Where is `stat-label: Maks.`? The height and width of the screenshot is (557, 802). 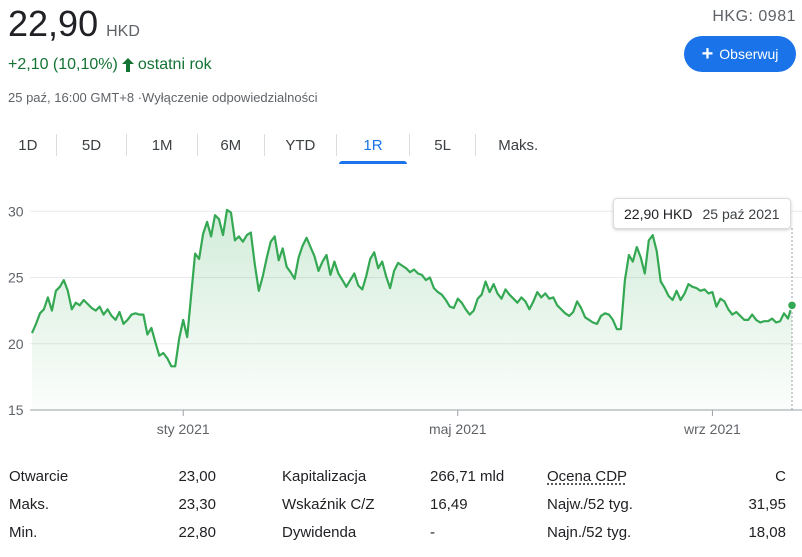 stat-label: Maks. is located at coordinates (29, 504).